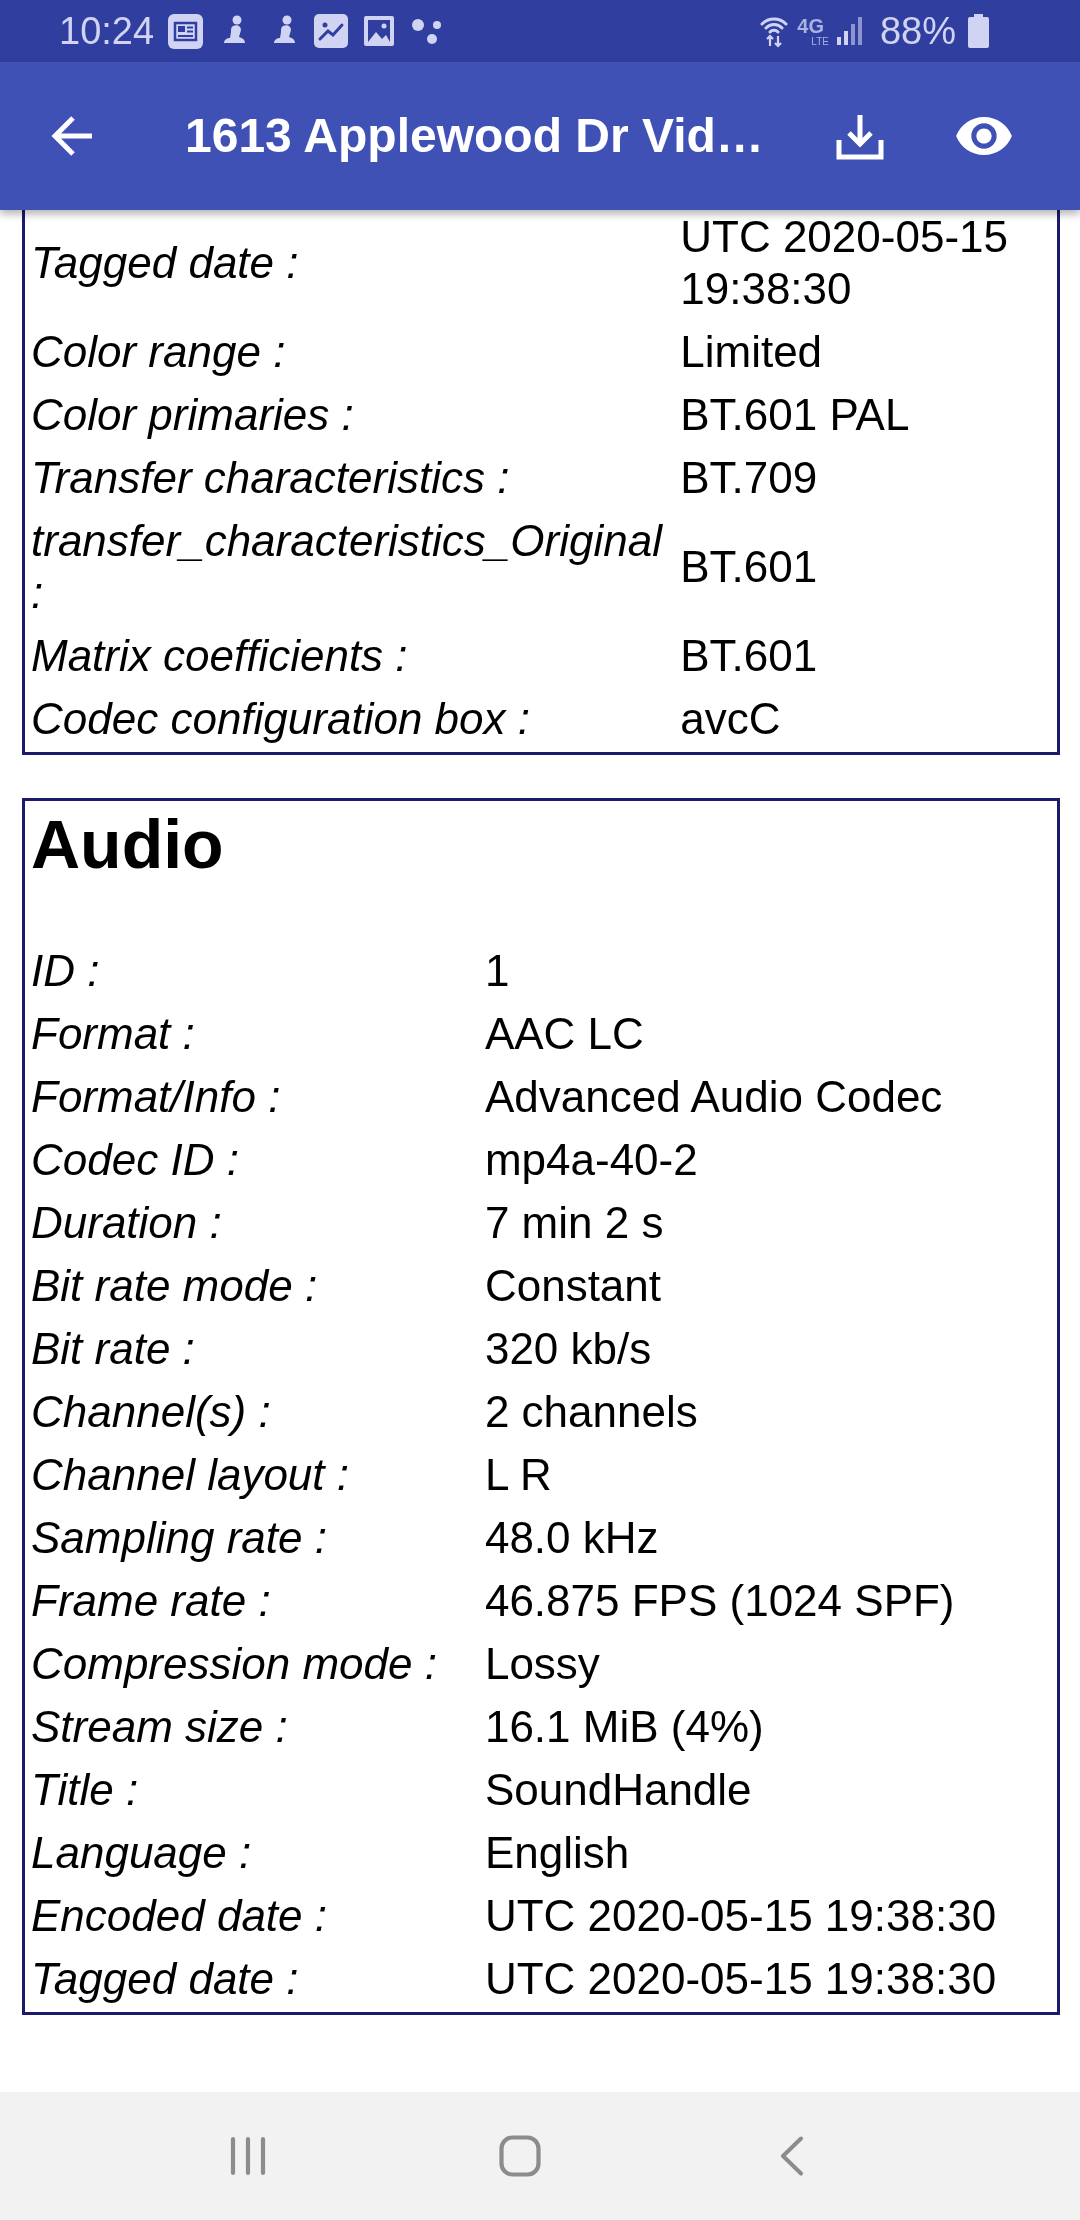 The image size is (1080, 2220). I want to click on field-value: 16.1 MiB (4%), so click(624, 1727).